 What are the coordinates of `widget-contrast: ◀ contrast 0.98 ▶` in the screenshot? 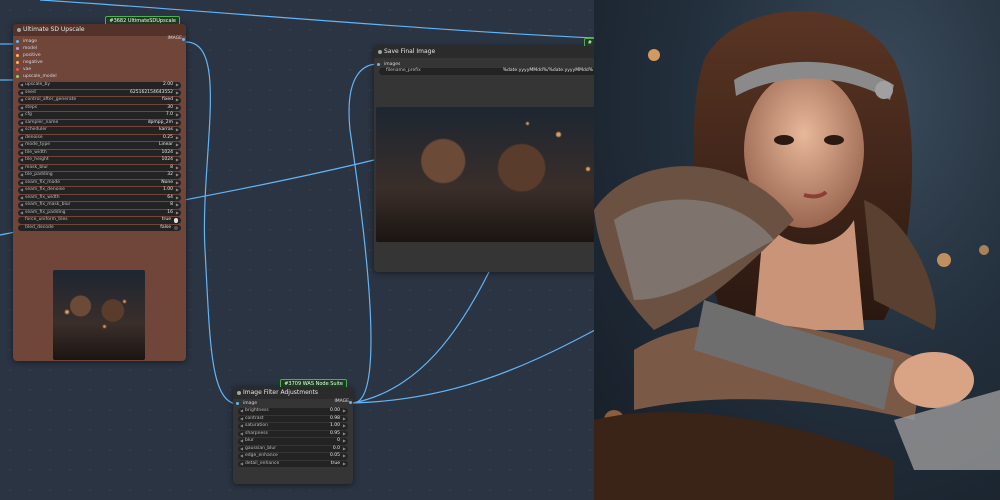 It's located at (293, 418).